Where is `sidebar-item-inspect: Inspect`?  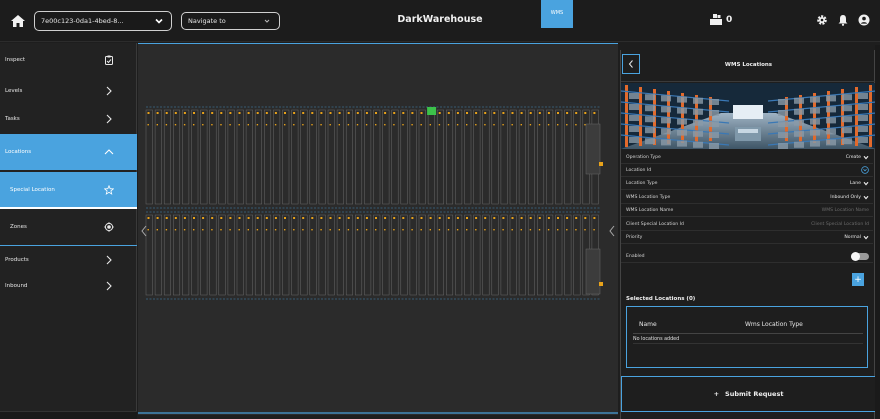 sidebar-item-inspect: Inspect is located at coordinates (68, 60).